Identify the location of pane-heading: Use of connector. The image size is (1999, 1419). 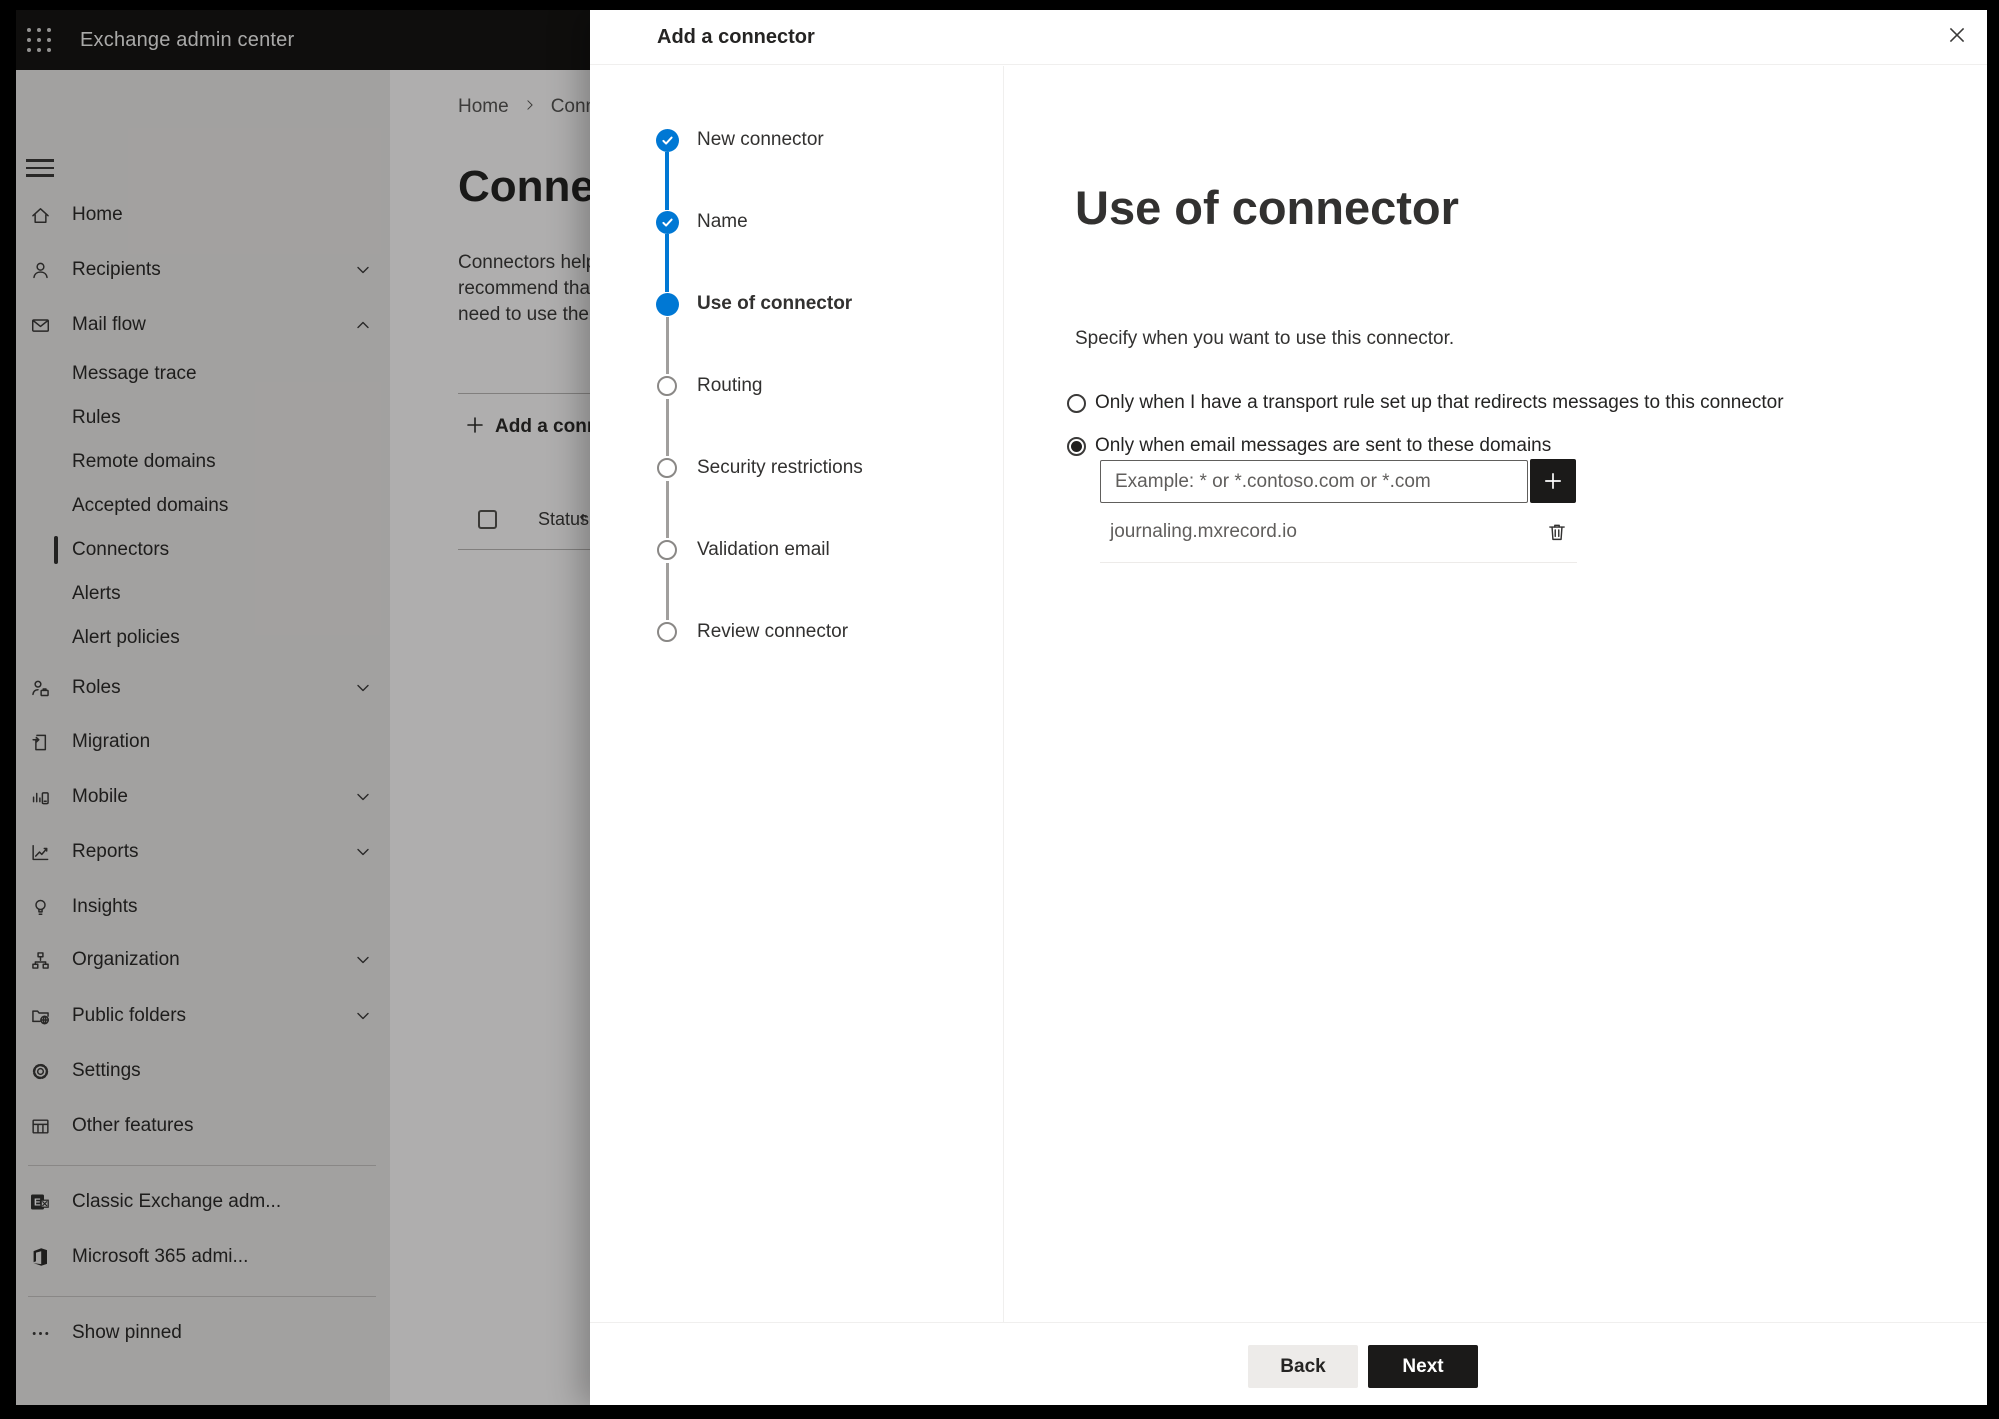
(1267, 207).